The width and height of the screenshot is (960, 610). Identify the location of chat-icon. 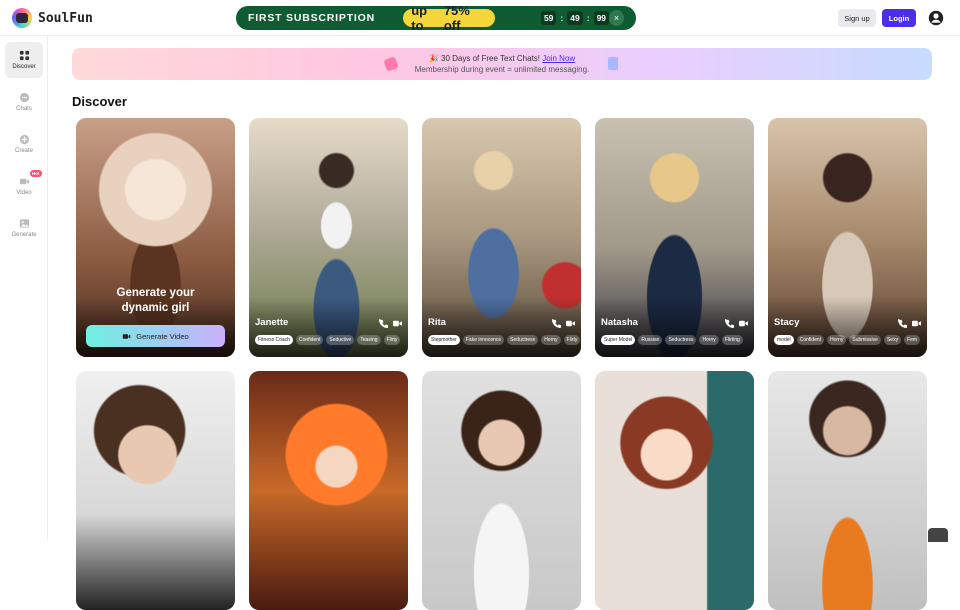
(24, 97).